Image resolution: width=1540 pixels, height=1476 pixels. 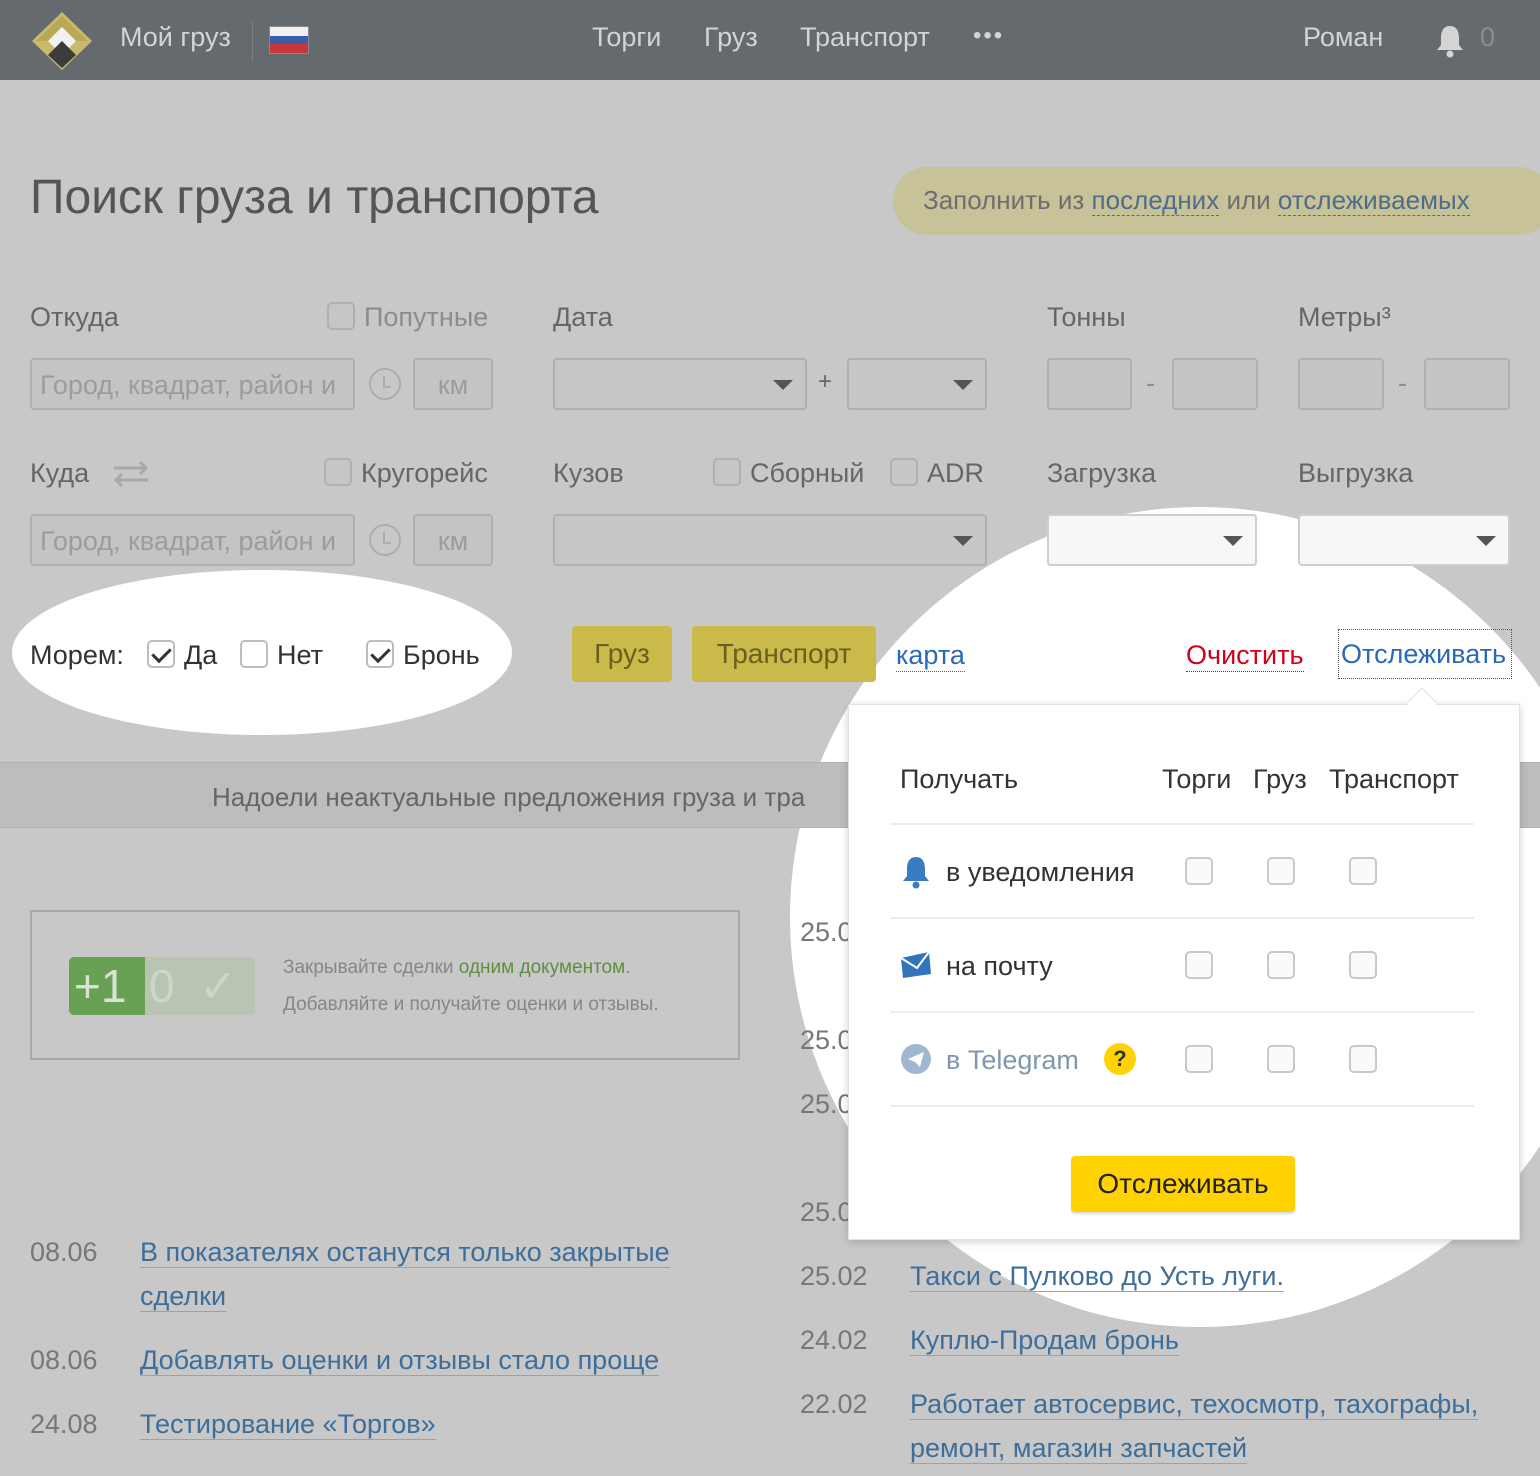 I want to click on unloading-label: Выгрузка, so click(x=1356, y=473).